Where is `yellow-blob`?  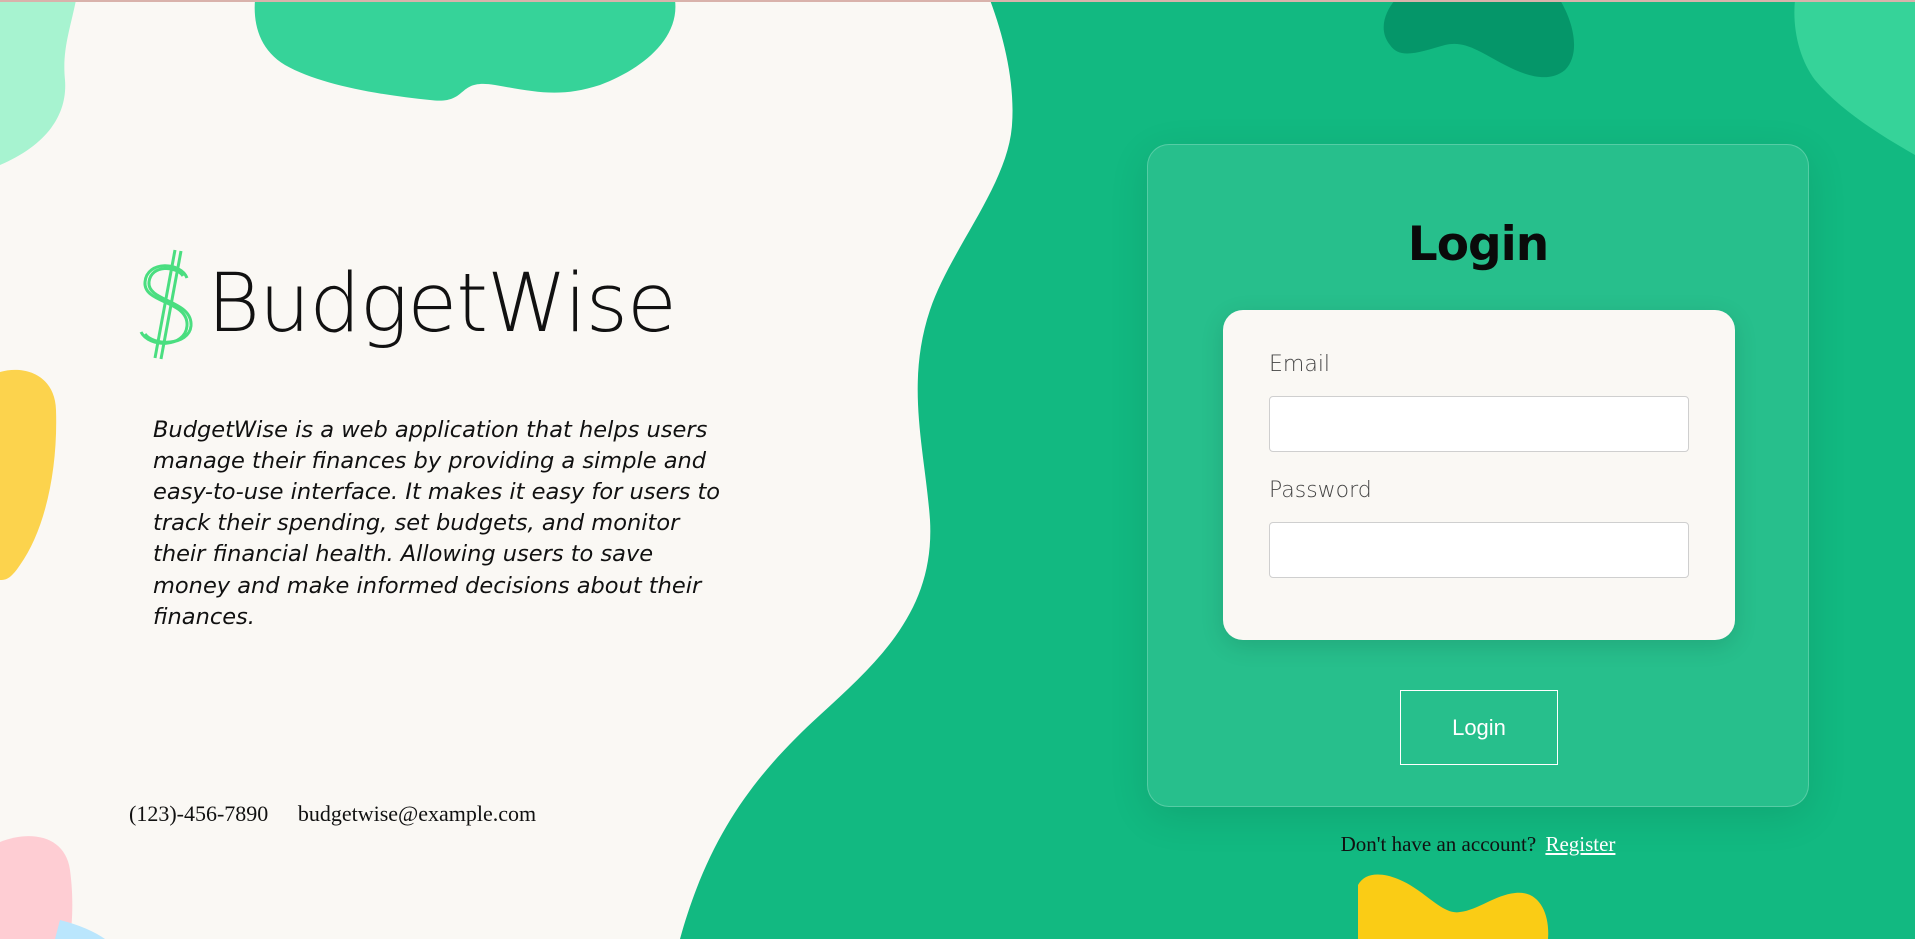
yellow-blob is located at coordinates (28, 474).